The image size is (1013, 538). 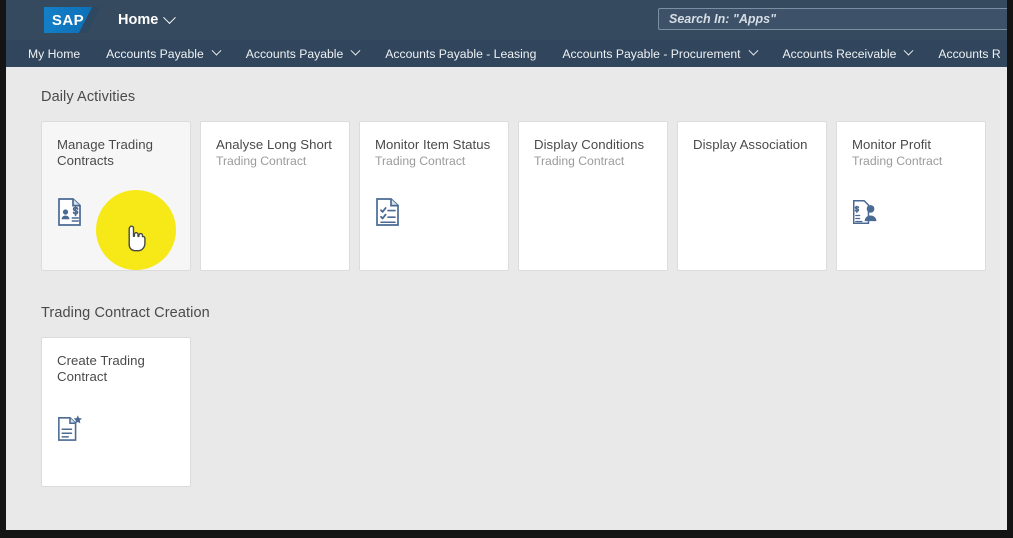 I want to click on tile-title: Display Association, so click(x=750, y=144).